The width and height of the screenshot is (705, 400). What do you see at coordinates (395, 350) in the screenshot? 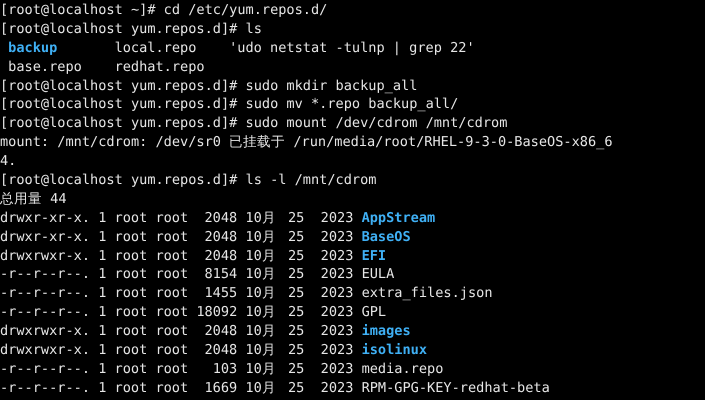
I see `directory-name: isolinux` at bounding box center [395, 350].